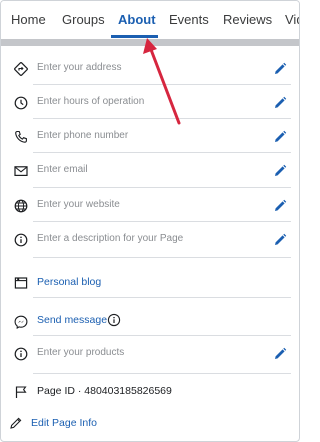 The height and width of the screenshot is (442, 320). I want to click on page-id-row: Page ID · 480403185826569, so click(150, 393).